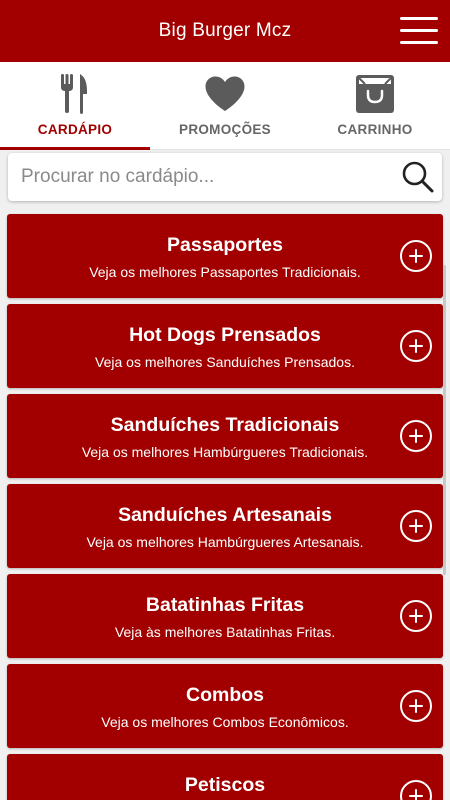  I want to click on category-title: Sanduíches Artesanais, so click(225, 515).